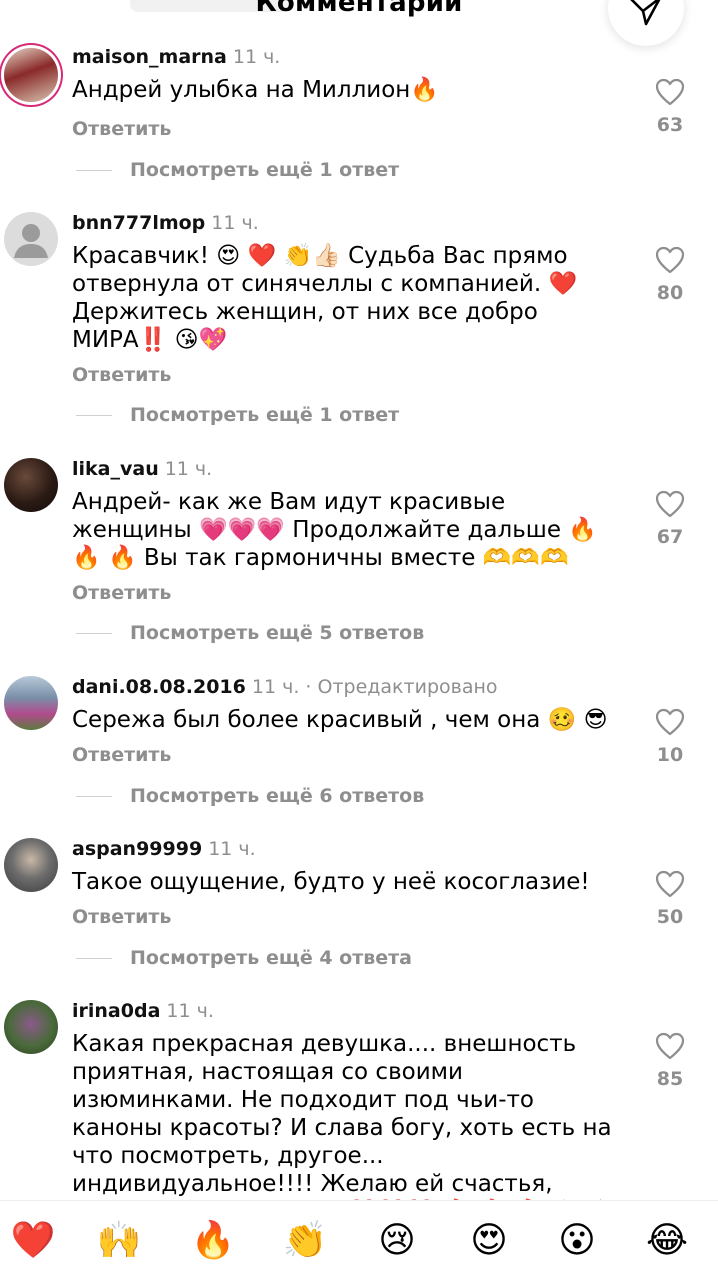 Image resolution: width=718 pixels, height=1281 pixels. What do you see at coordinates (137, 849) in the screenshot?
I see `comment-username: aspan99999` at bounding box center [137, 849].